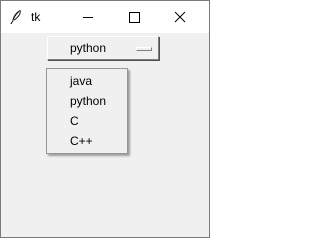  I want to click on menu-item-label: python, so click(88, 101).